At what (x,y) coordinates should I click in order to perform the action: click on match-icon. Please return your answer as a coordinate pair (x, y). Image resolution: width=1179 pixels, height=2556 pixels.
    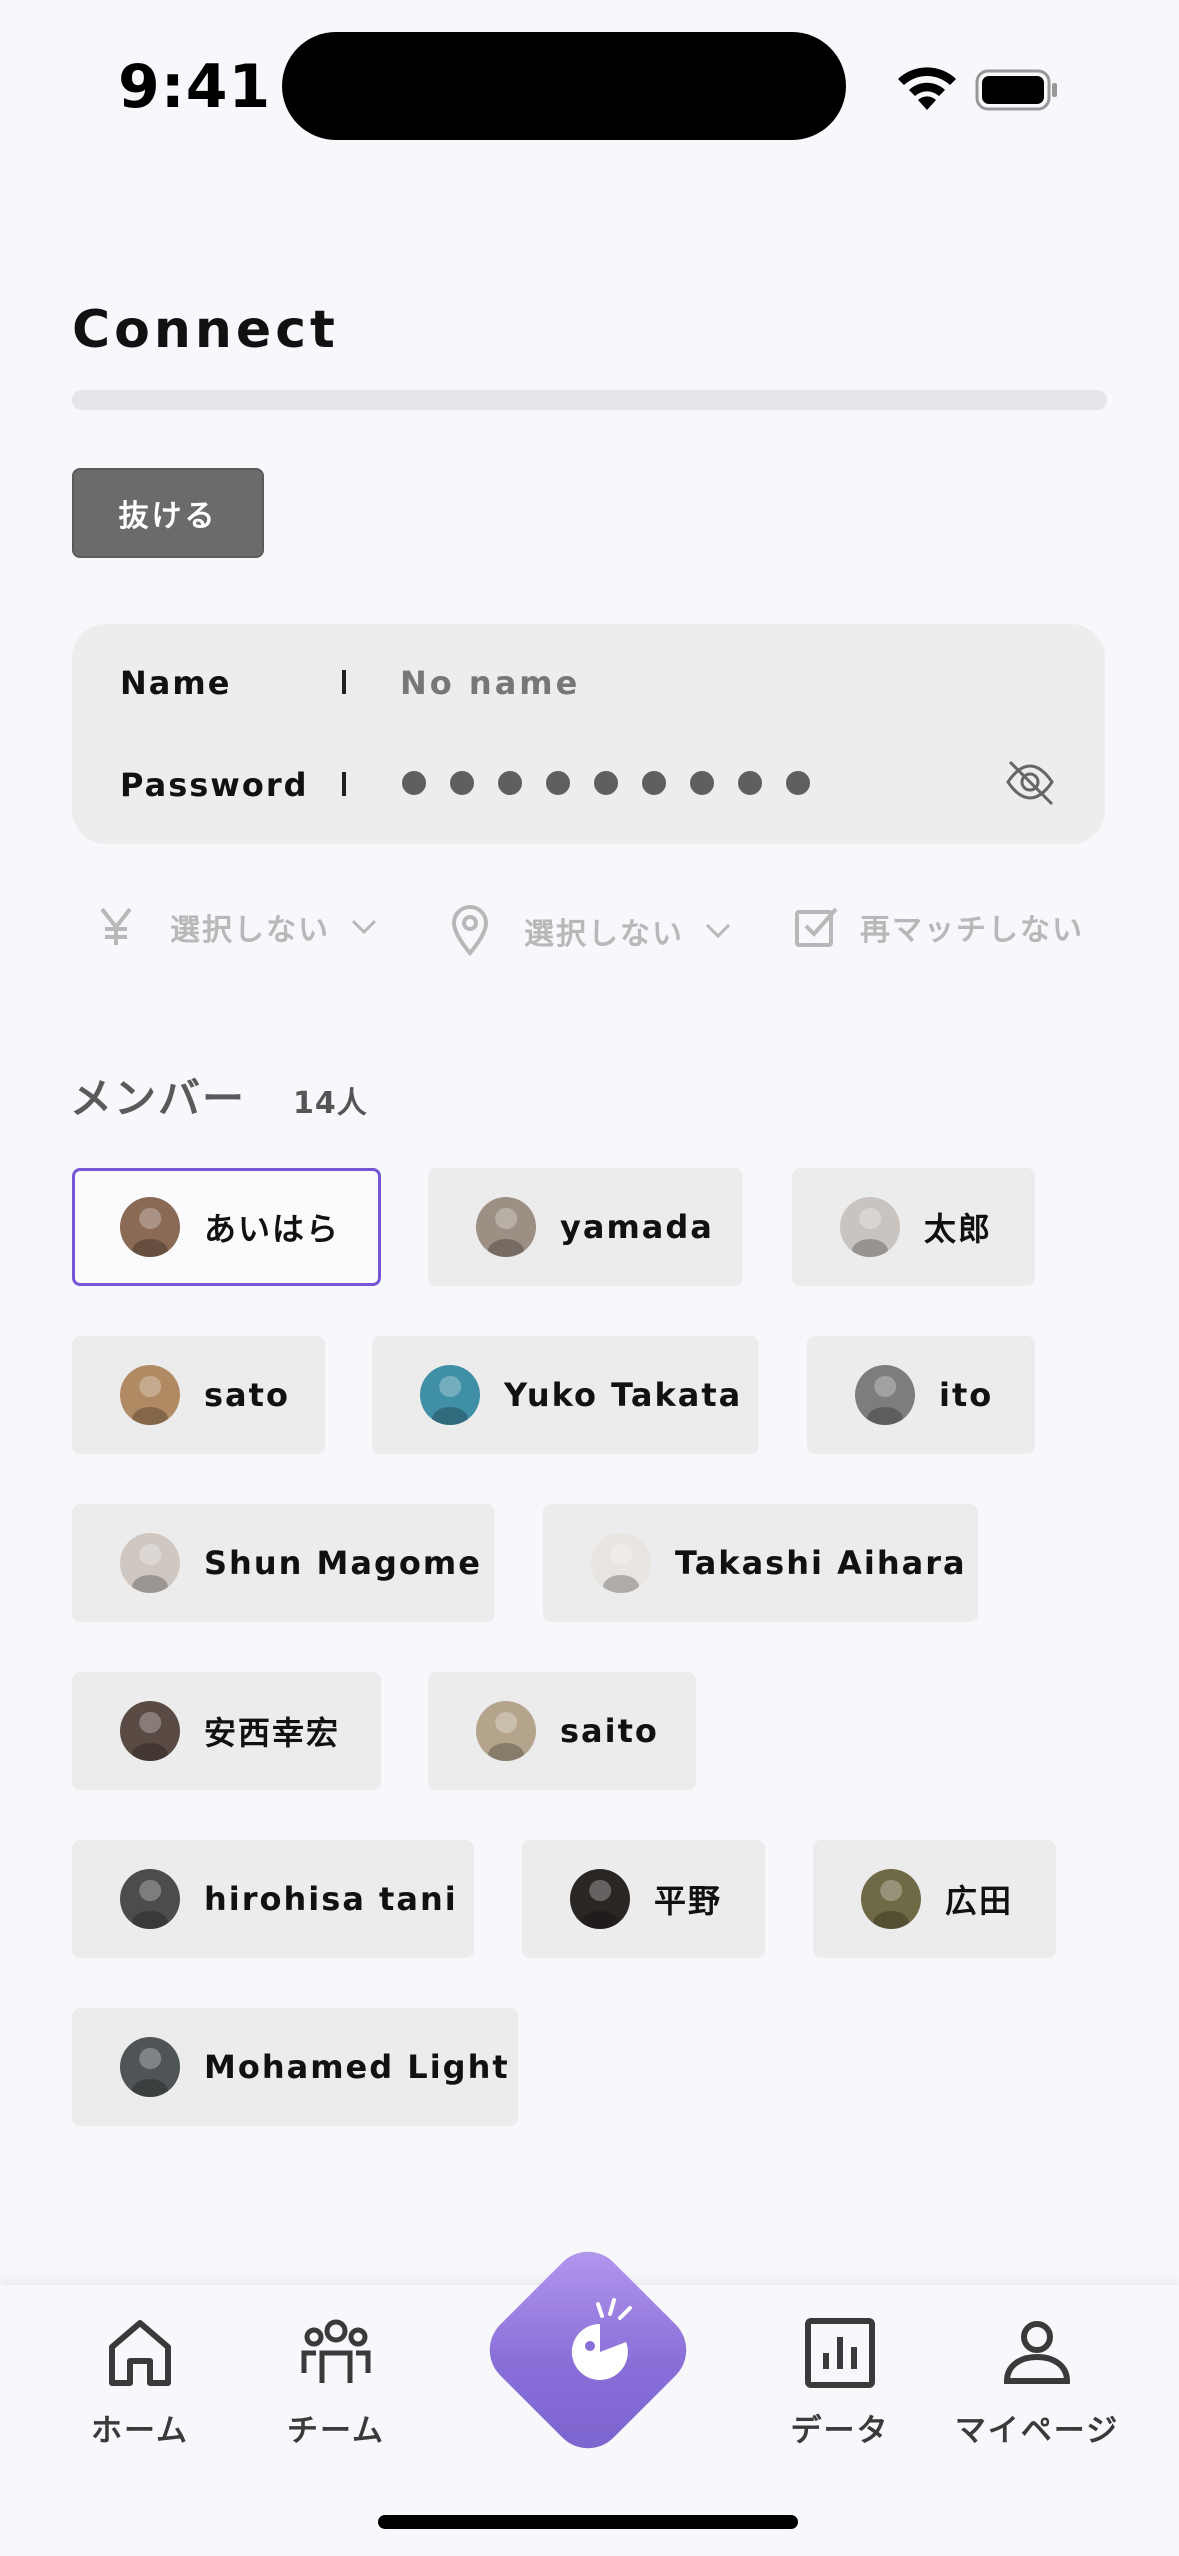
    Looking at the image, I should click on (601, 2339).